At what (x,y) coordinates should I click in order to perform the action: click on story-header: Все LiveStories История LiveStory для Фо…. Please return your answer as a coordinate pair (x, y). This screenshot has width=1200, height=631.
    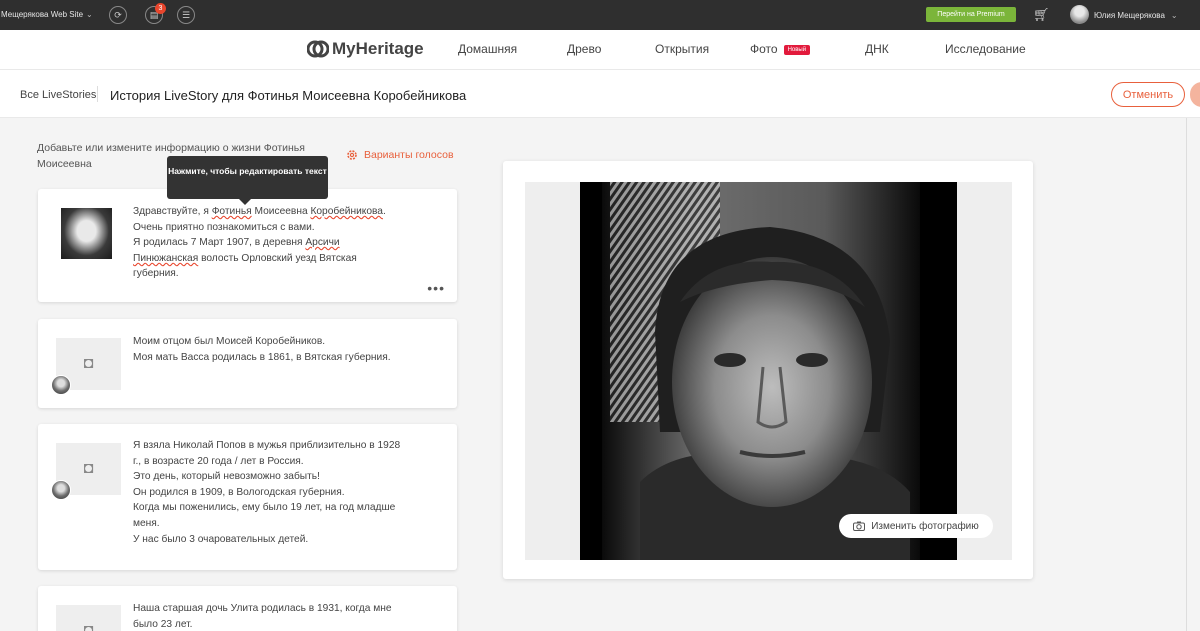
    Looking at the image, I should click on (600, 94).